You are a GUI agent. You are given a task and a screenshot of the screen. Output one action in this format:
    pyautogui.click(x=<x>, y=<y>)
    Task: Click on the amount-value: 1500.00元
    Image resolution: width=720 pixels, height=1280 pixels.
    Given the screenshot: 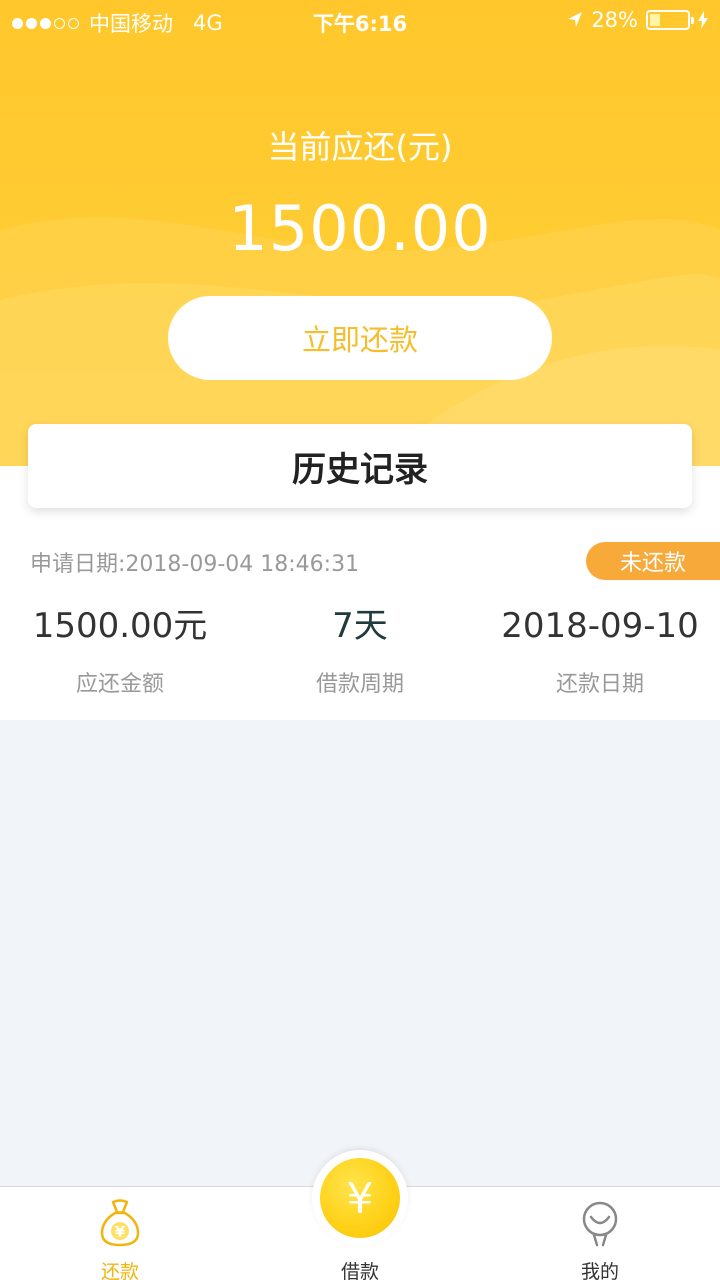 What is the action you would take?
    pyautogui.click(x=120, y=626)
    